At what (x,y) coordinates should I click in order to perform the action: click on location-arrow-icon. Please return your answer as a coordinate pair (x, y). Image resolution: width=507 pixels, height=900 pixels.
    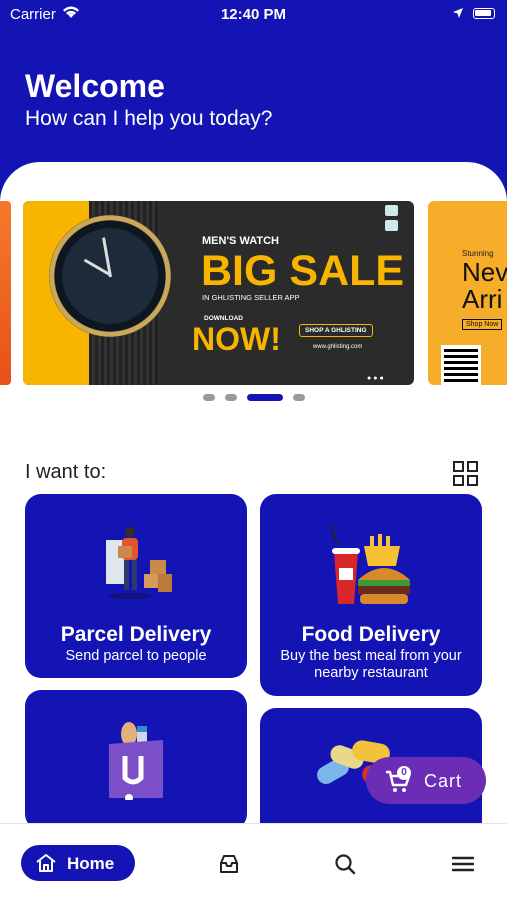
    Looking at the image, I should click on (458, 14).